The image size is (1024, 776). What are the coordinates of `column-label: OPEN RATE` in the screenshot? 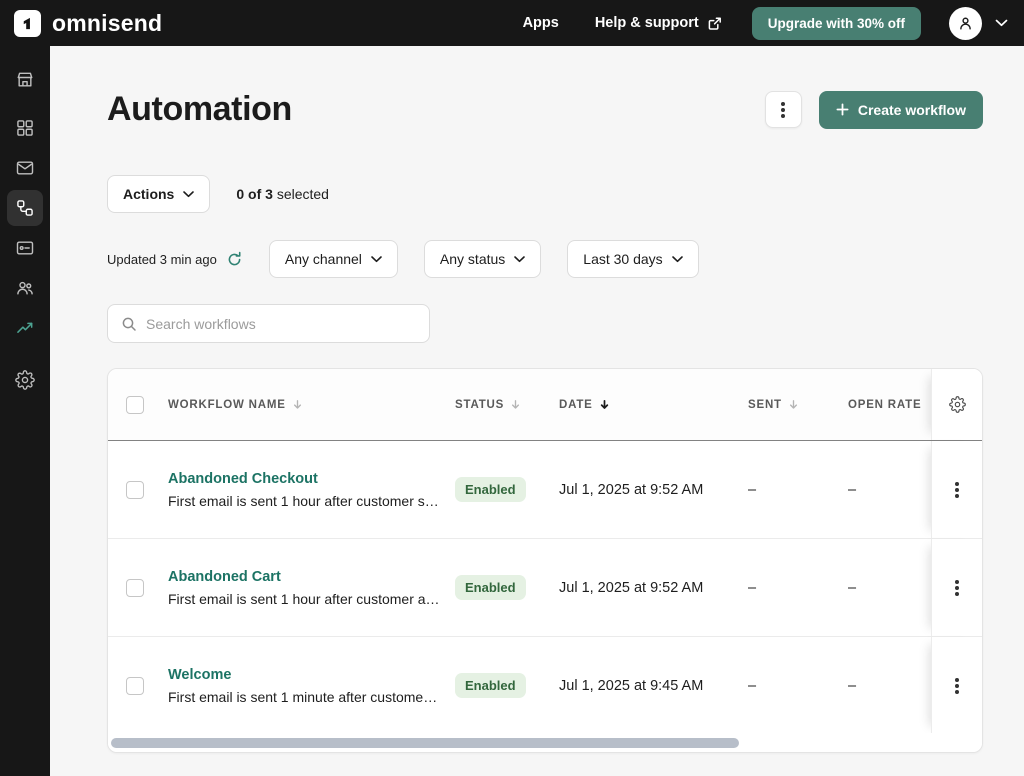 It's located at (885, 404).